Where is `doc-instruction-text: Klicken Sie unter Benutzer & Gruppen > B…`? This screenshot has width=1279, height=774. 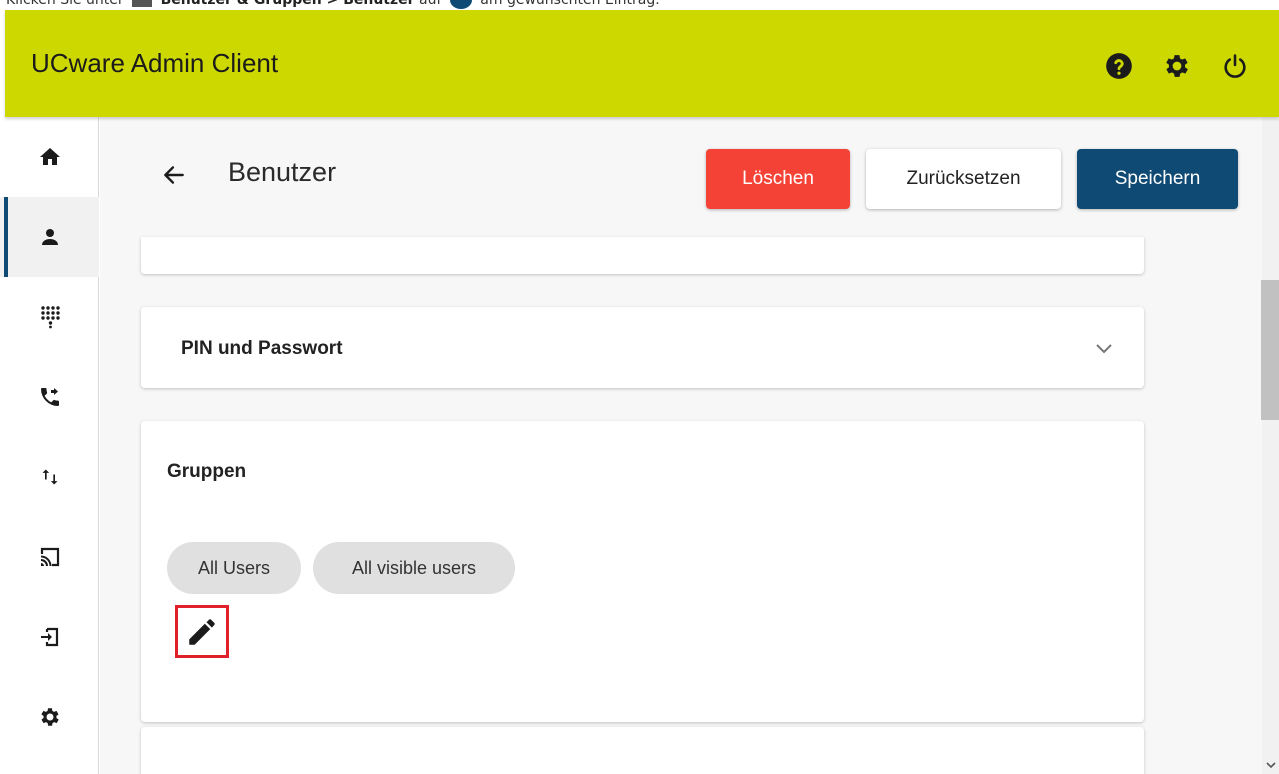 doc-instruction-text: Klicken Sie unter Benutzer & Gruppen > B… is located at coordinates (333, 4).